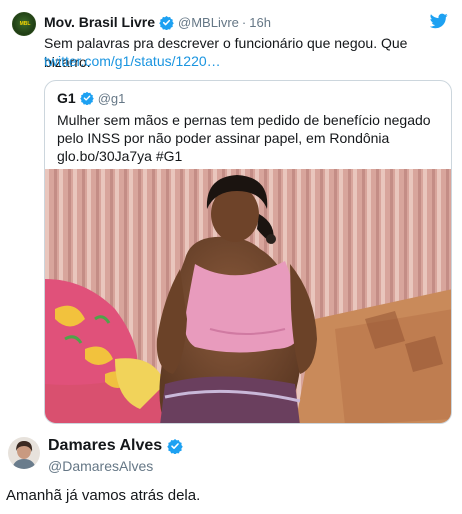 The image size is (462, 514). I want to click on reply-author-header: Damares Alves, so click(117, 446).